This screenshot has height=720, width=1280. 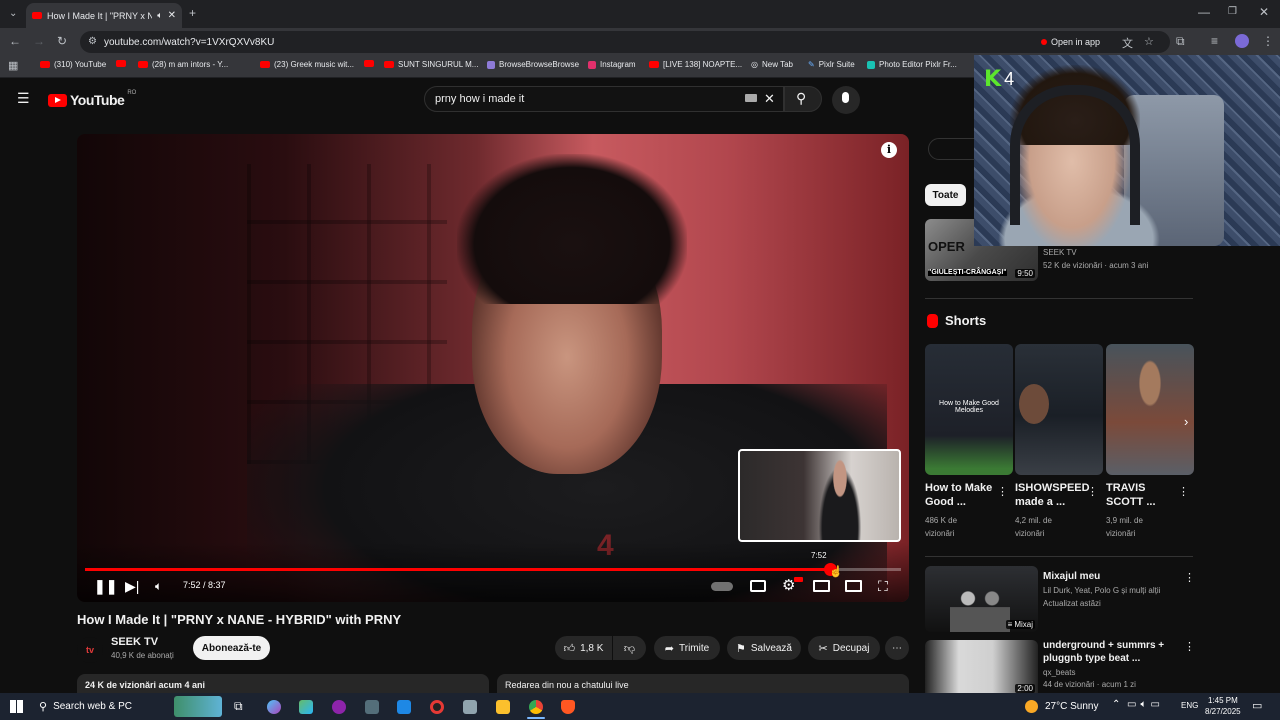 I want to click on tab-close-icon: ✕, so click(x=172, y=15).